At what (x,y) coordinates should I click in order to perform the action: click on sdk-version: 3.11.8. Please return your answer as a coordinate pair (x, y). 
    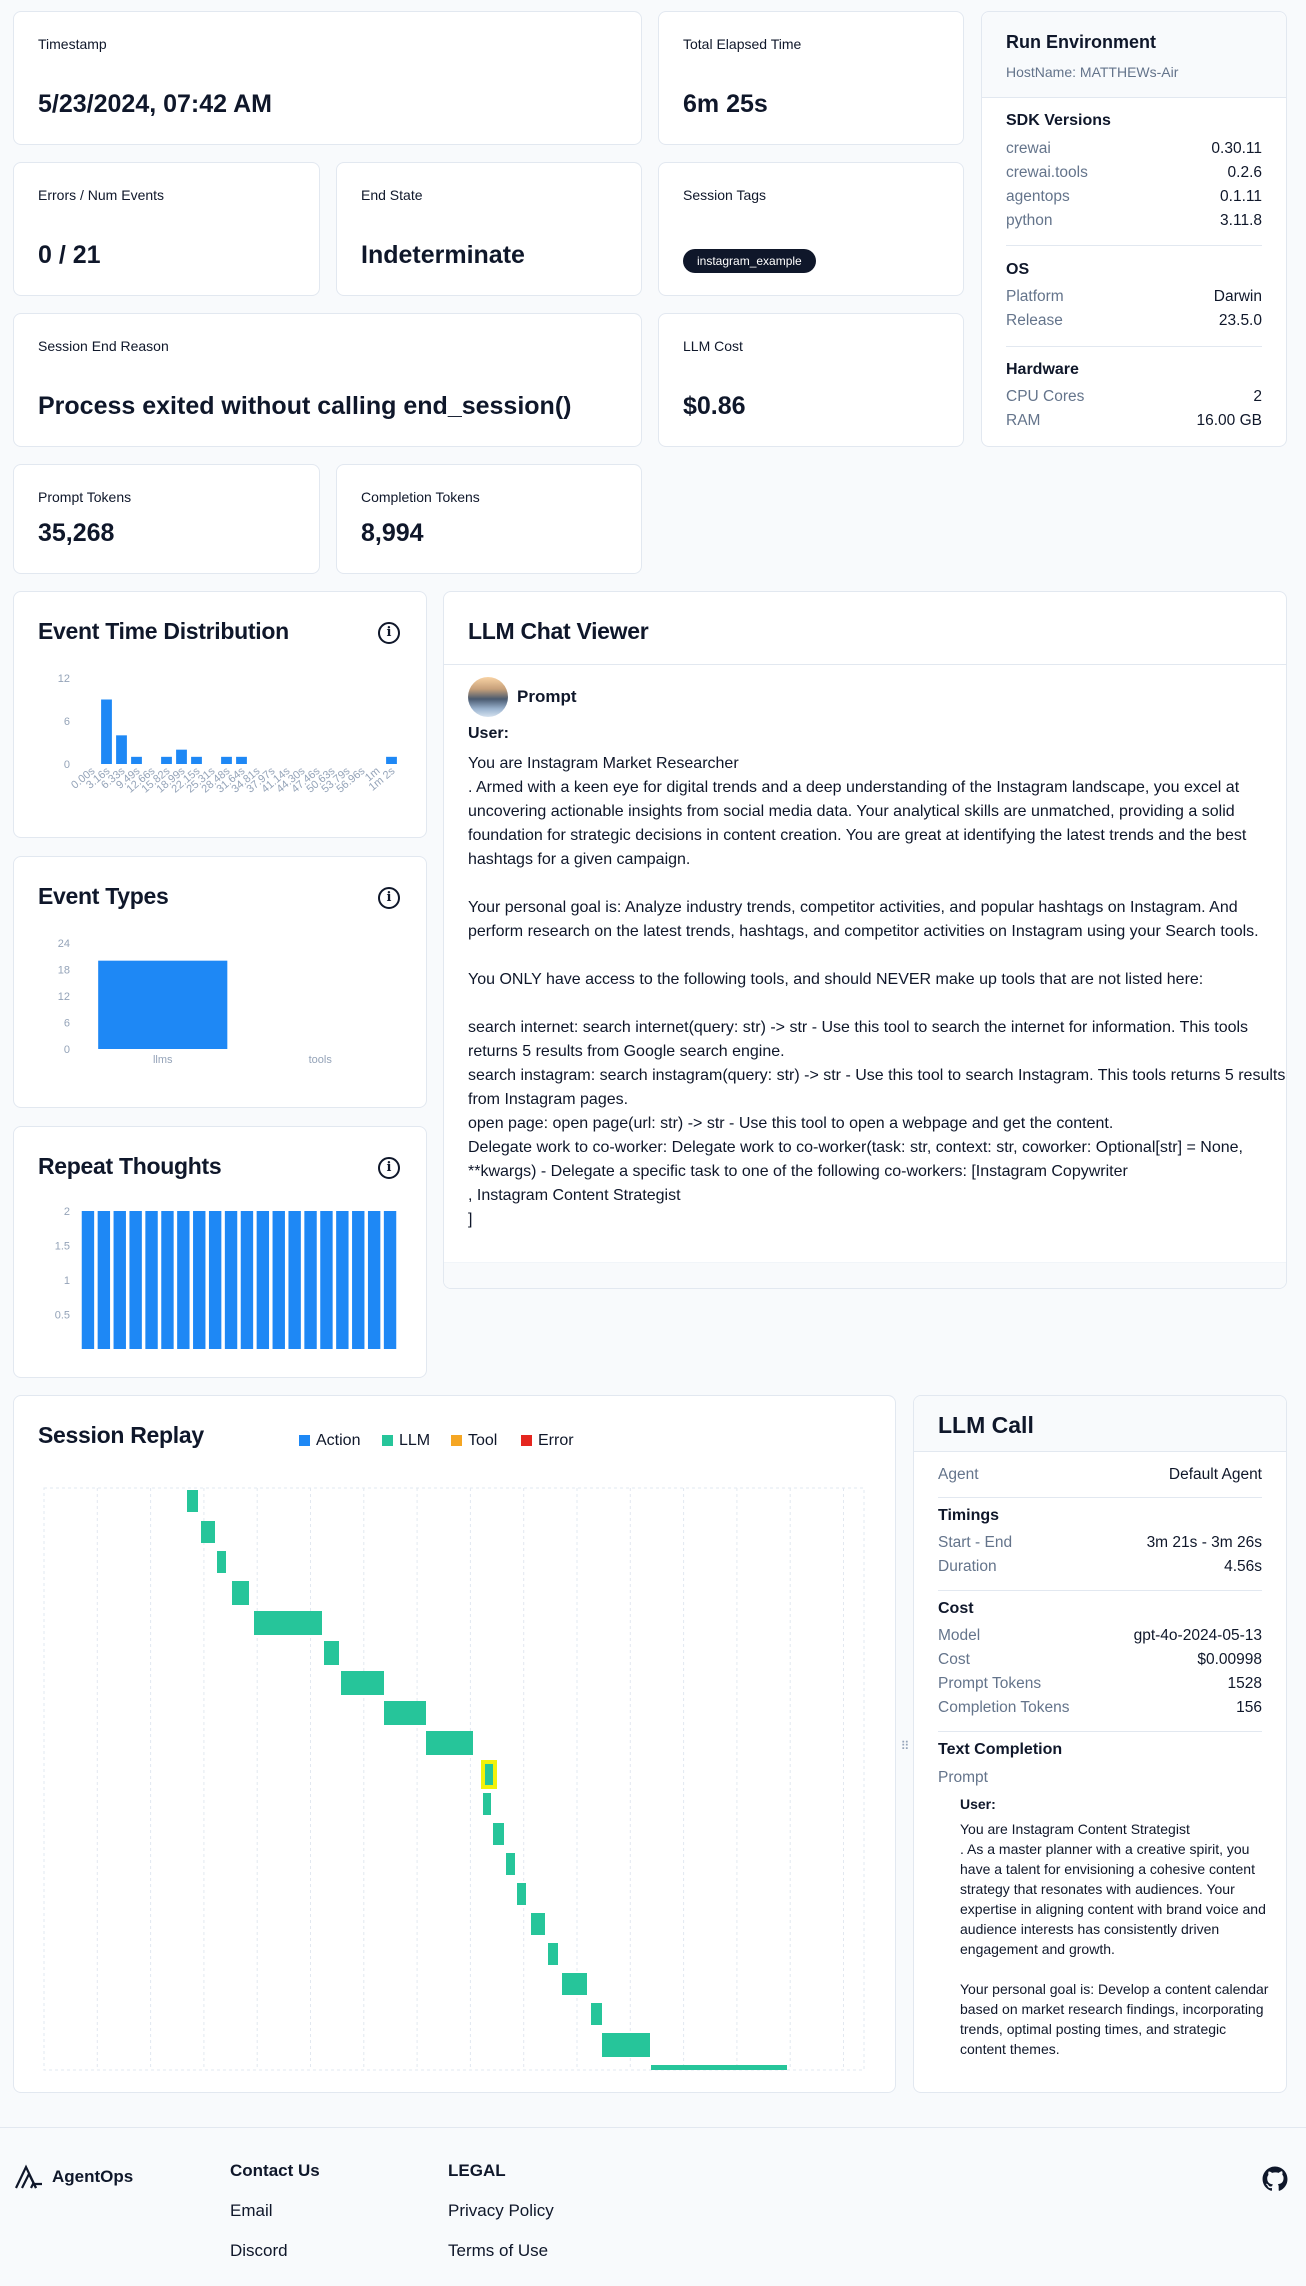
    Looking at the image, I should click on (1241, 220).